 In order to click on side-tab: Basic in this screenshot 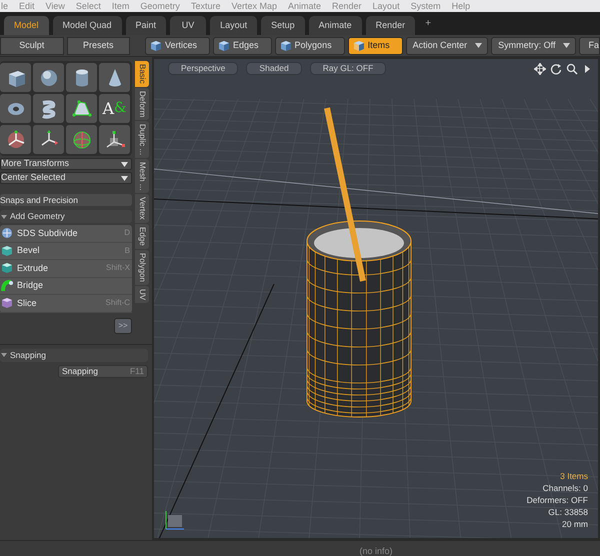, I will do `click(142, 74)`.